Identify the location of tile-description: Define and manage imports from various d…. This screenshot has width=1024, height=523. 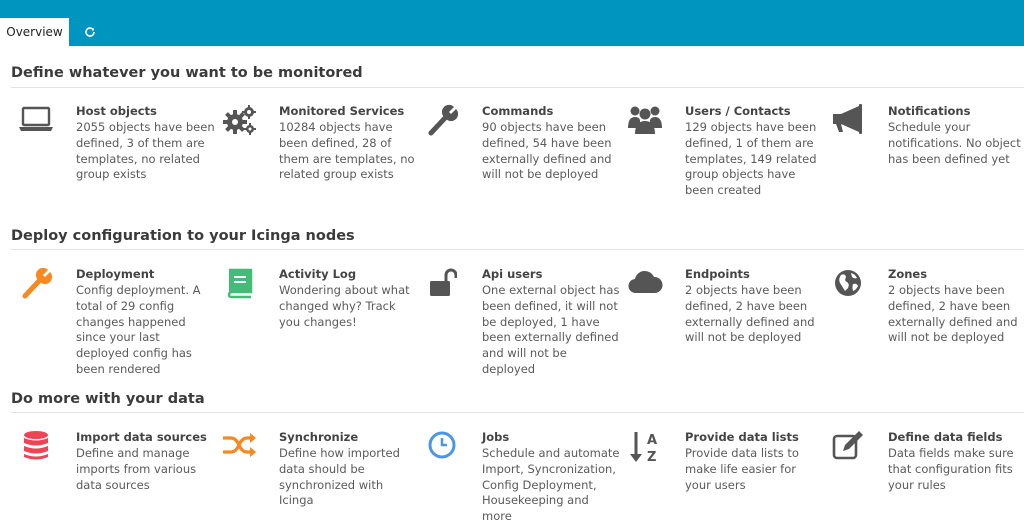
(136, 469).